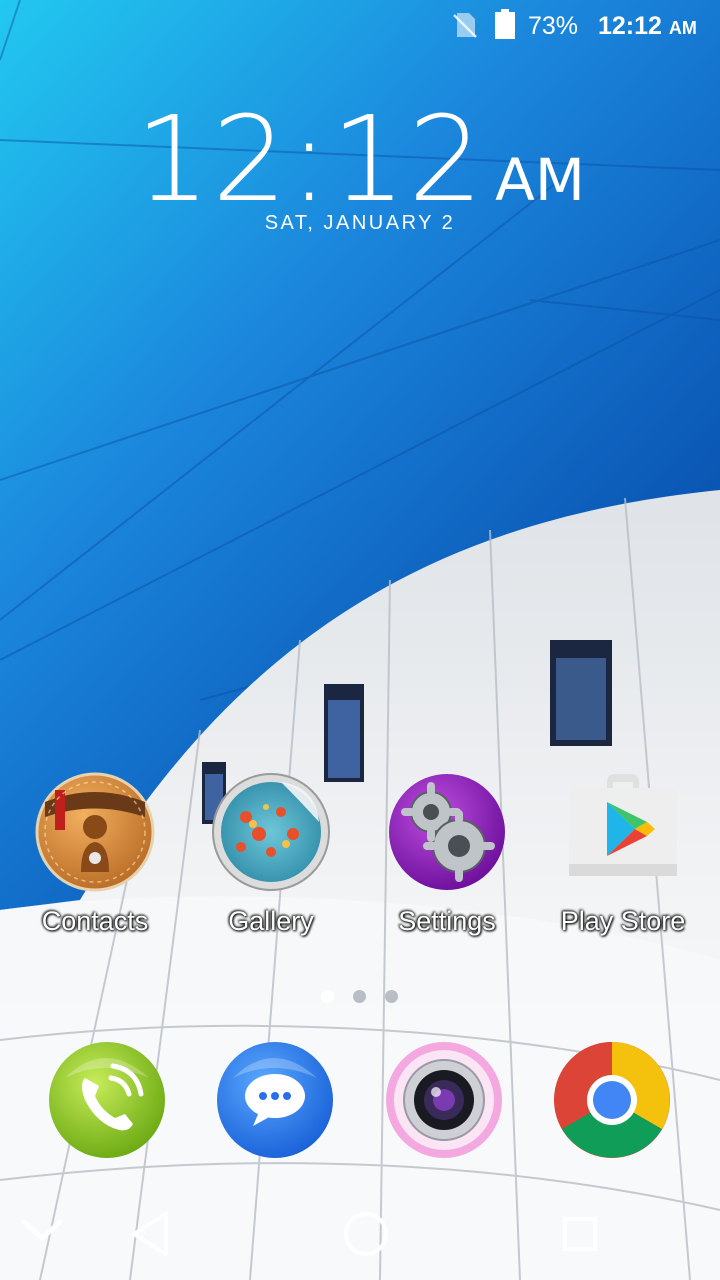 The width and height of the screenshot is (720, 1280). I want to click on navigation-bar, so click(360, 1230).